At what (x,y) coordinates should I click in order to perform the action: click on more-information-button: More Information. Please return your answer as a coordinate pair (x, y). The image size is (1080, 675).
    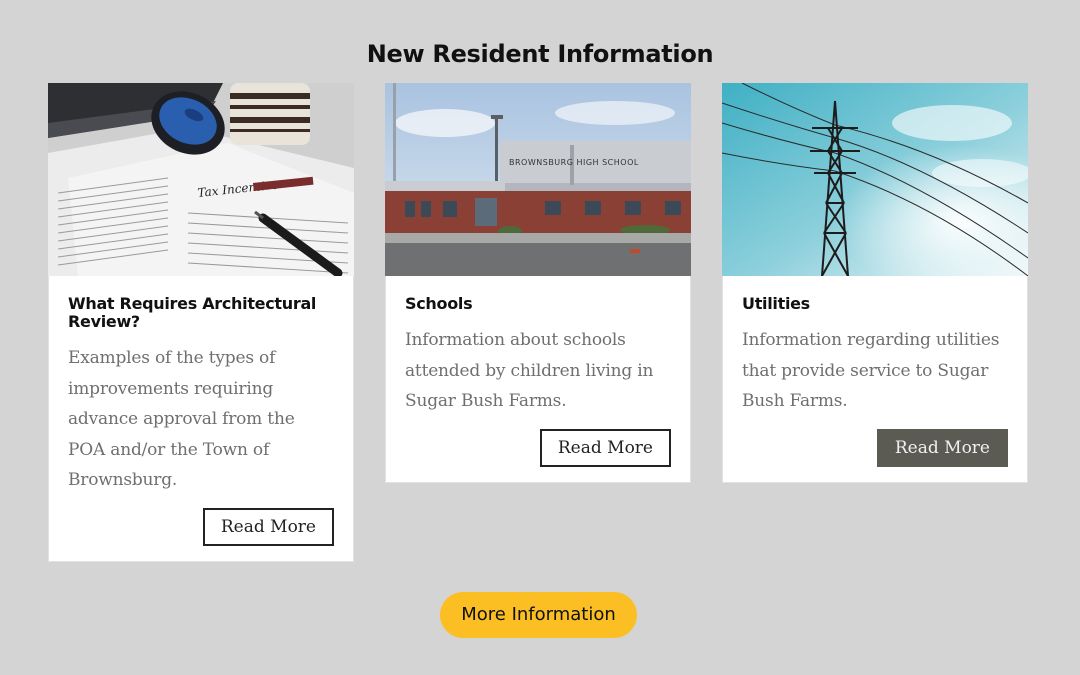
    Looking at the image, I should click on (538, 615).